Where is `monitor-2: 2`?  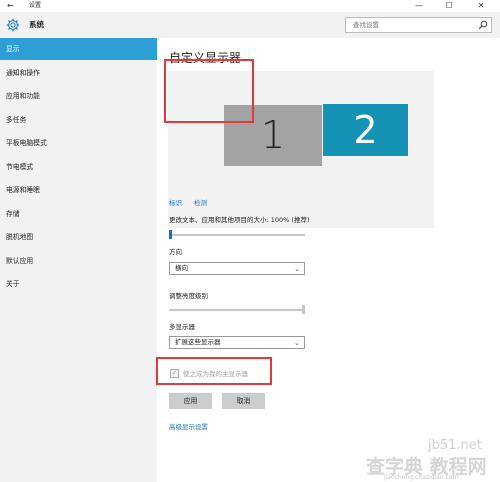 monitor-2: 2 is located at coordinates (365, 130).